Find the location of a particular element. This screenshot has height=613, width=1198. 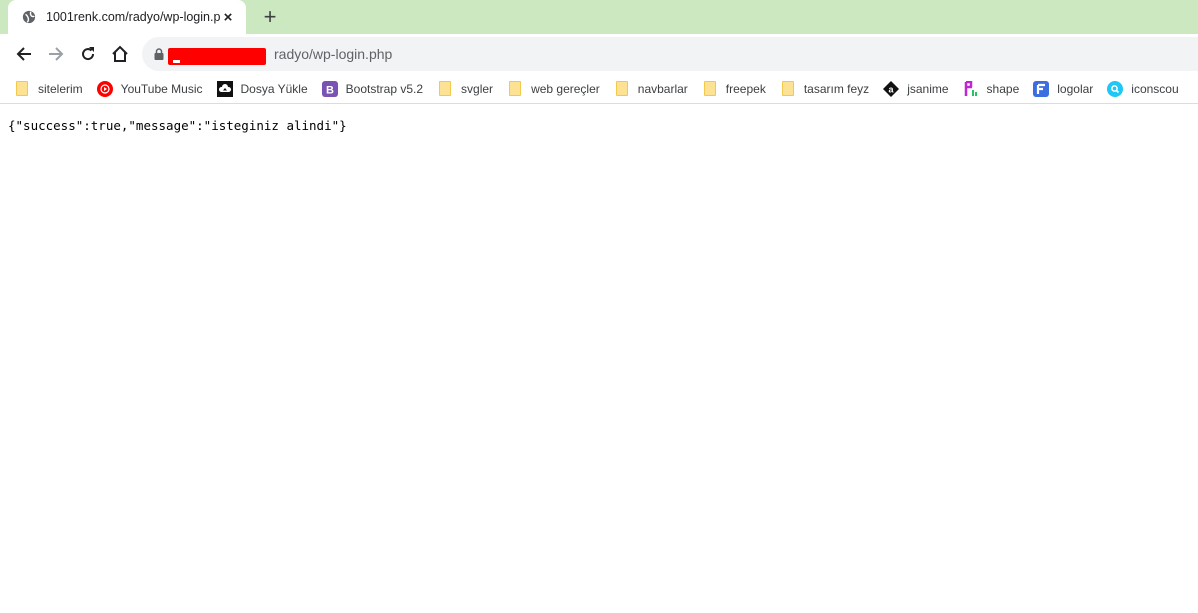

new-tab-button: + is located at coordinates (270, 16).